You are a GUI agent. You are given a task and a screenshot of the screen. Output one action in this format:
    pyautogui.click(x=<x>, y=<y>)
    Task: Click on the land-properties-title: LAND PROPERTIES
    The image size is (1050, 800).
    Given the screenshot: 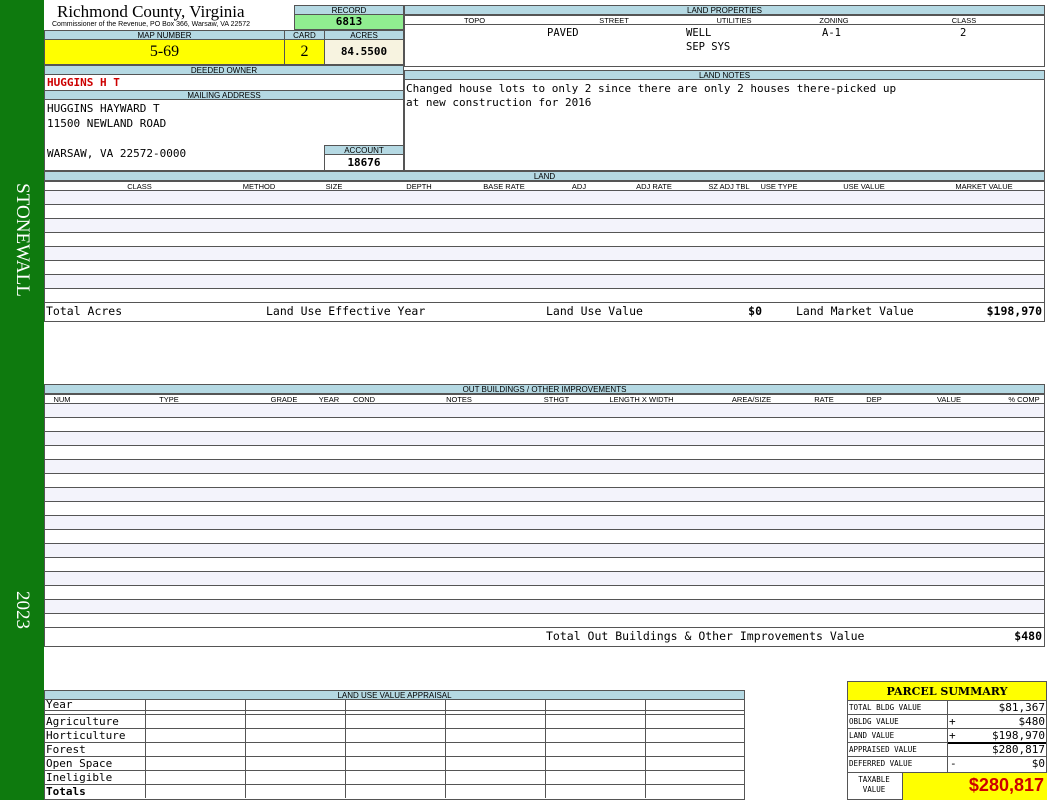 What is the action you would take?
    pyautogui.click(x=724, y=10)
    